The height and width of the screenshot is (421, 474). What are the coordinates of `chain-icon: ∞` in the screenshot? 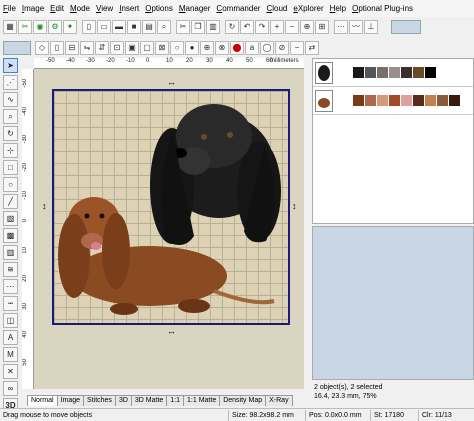 It's located at (10, 388).